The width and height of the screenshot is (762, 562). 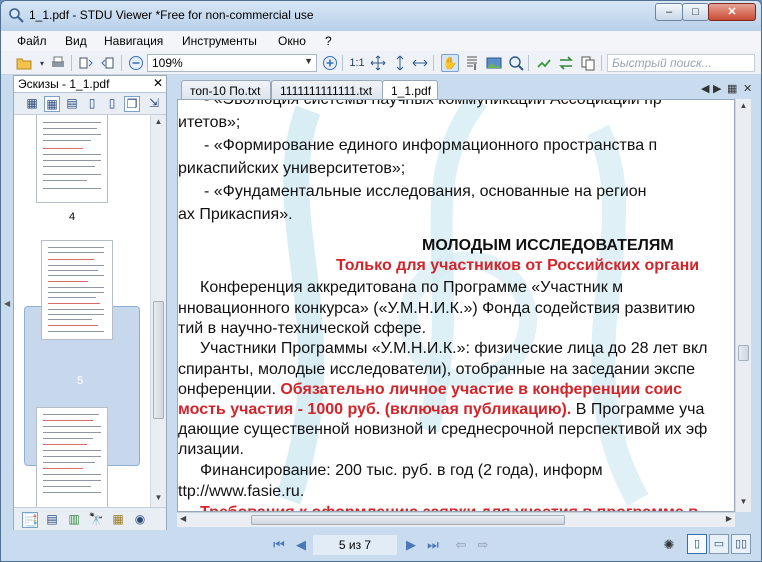 I want to click on first-page-icon: ⏮, so click(x=279, y=545).